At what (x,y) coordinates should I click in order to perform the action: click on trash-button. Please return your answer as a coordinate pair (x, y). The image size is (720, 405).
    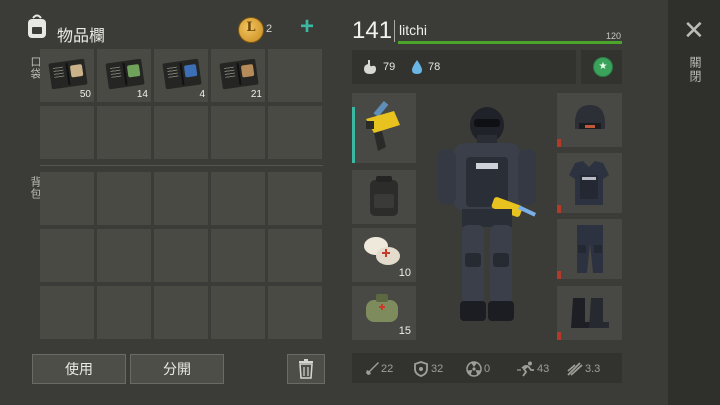
    Looking at the image, I should click on (306, 369).